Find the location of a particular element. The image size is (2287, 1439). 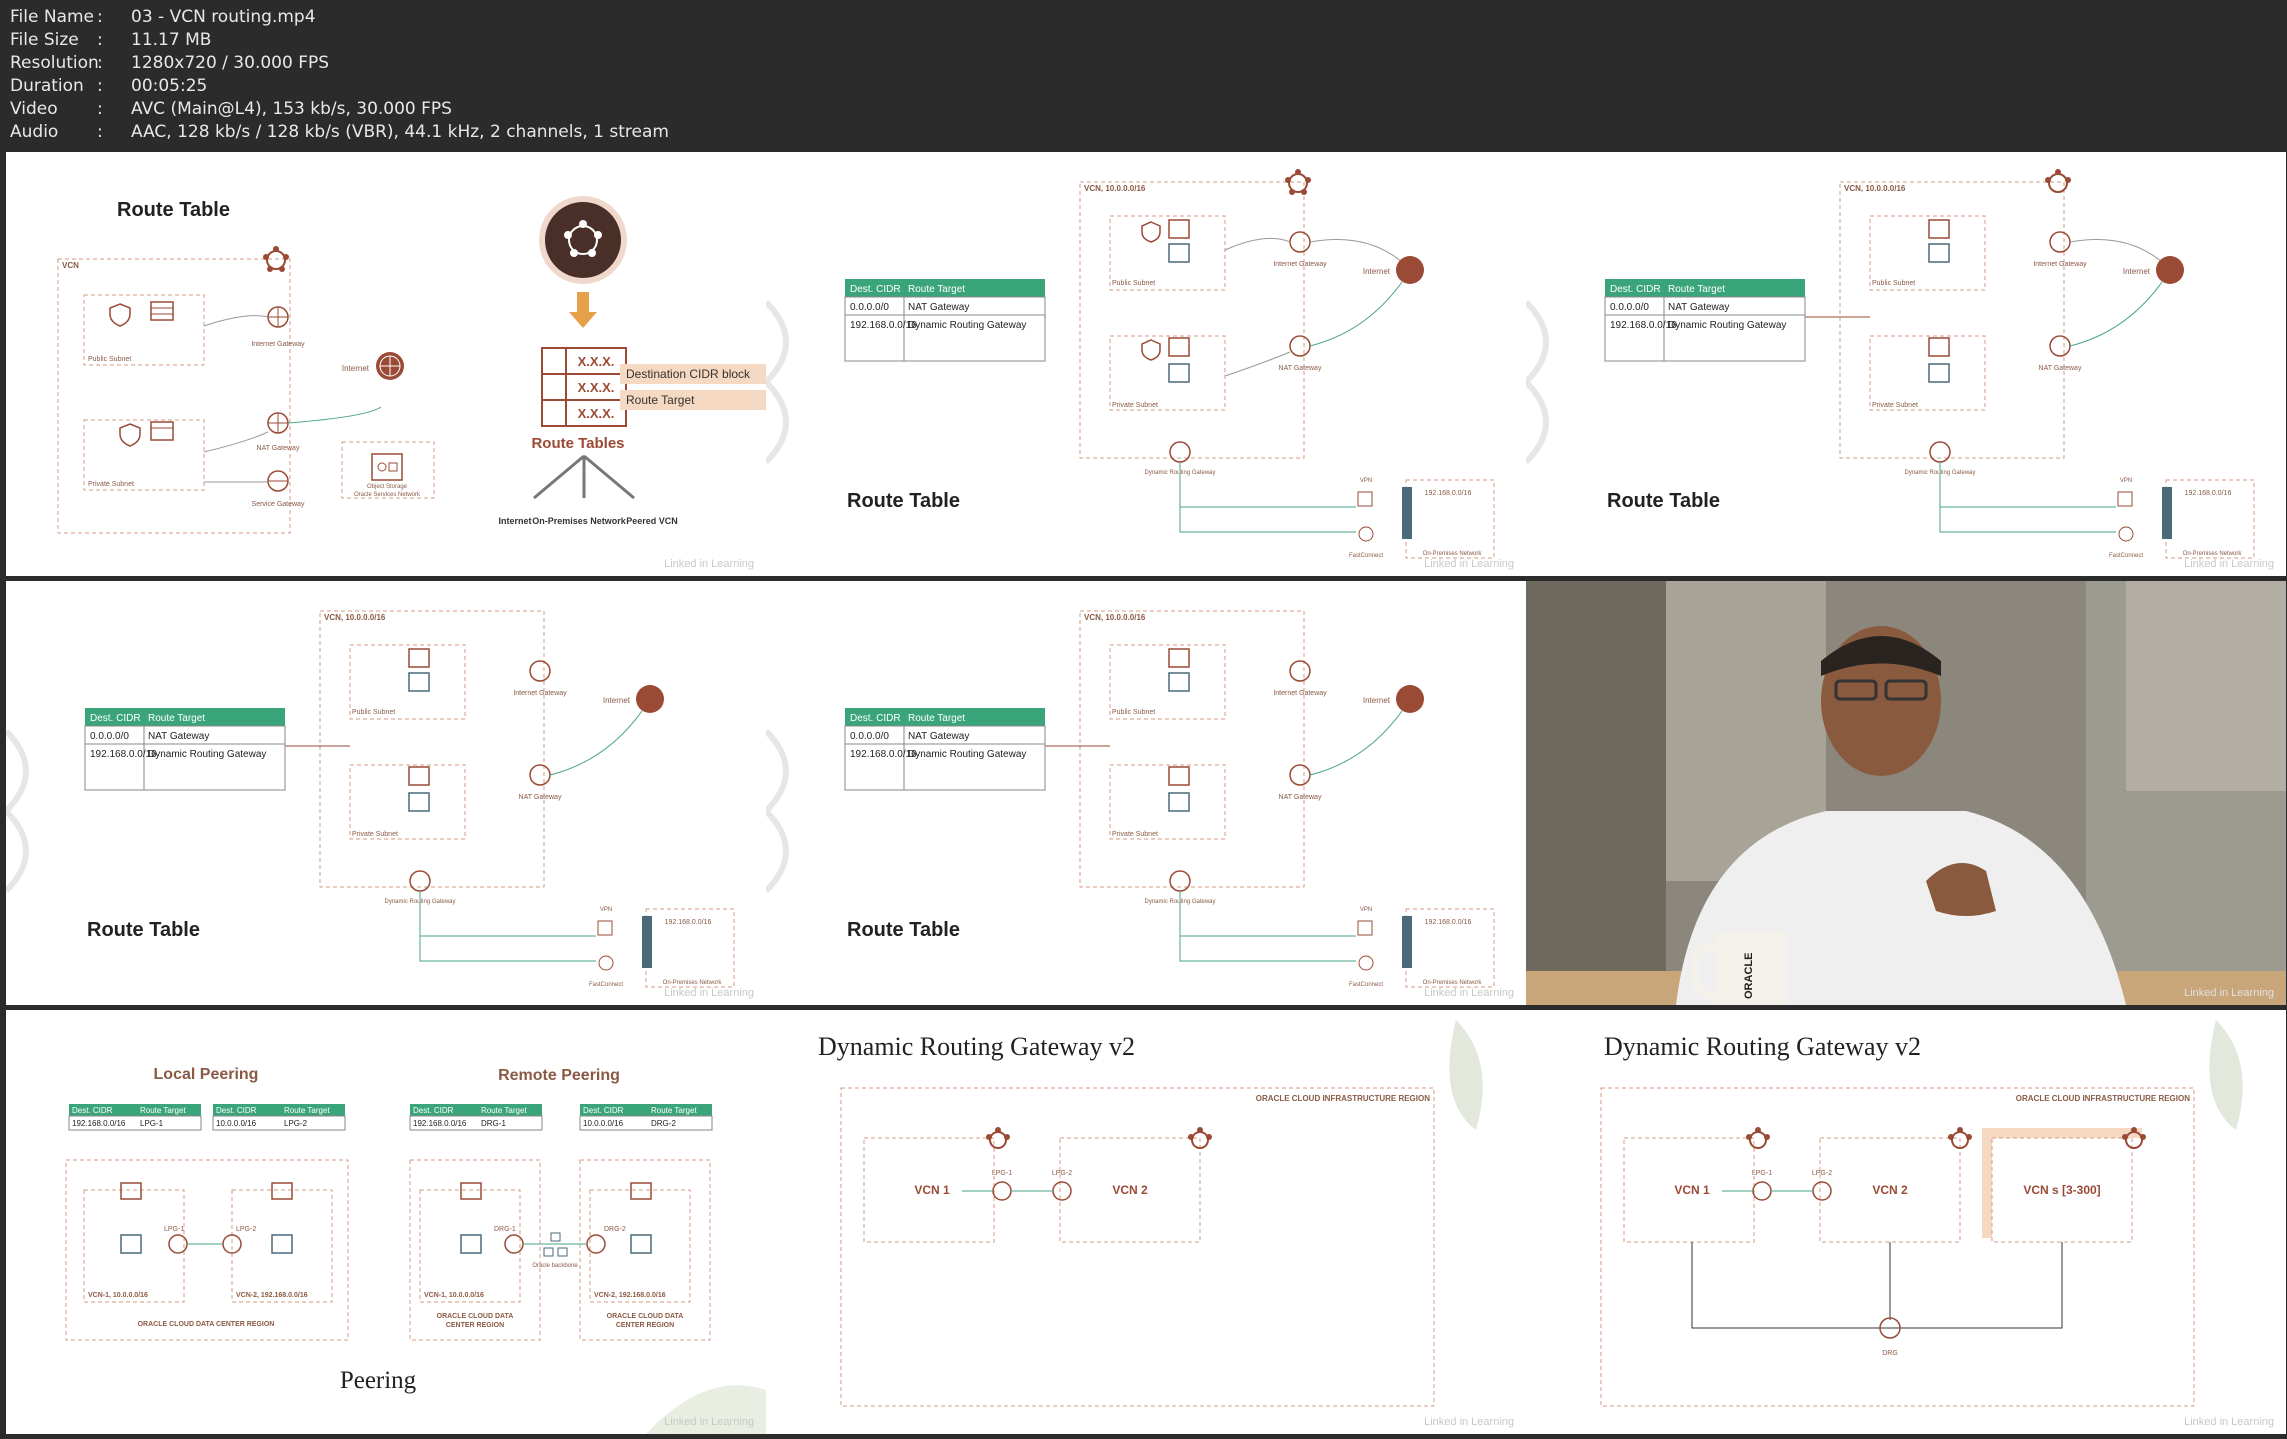

local-region-label: ORACLE CLOUD DATA CENTER REGION is located at coordinates (206, 1324).